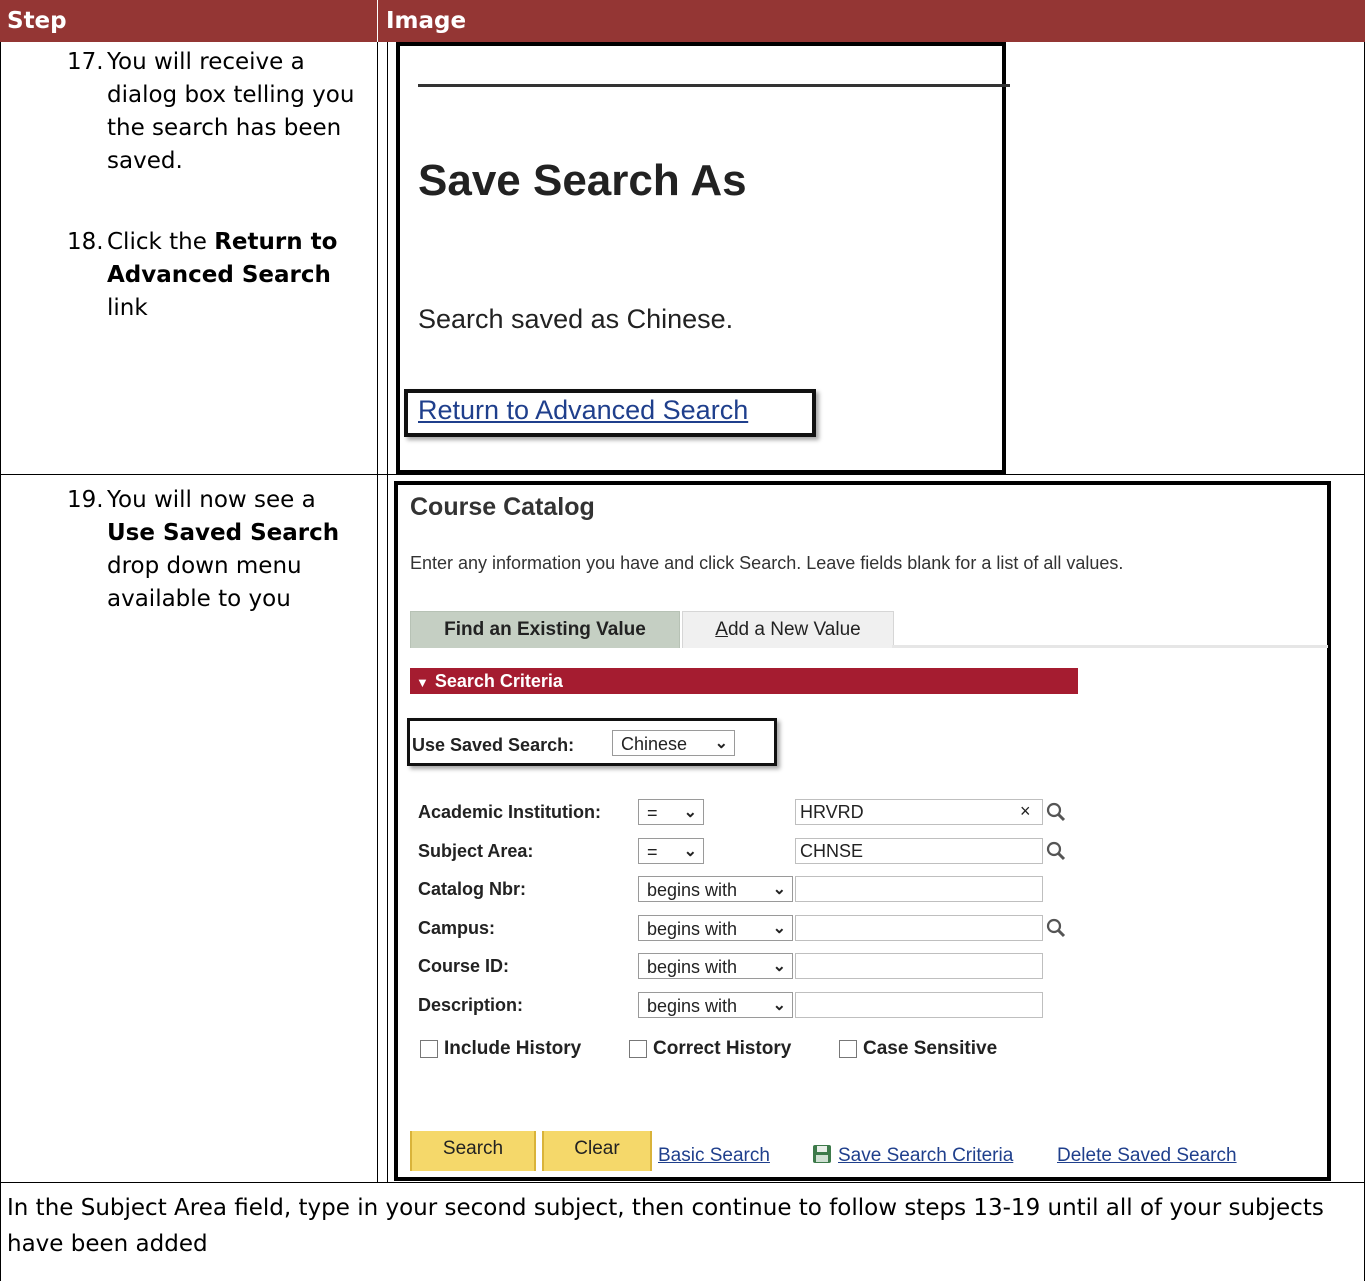 Image resolution: width=1365 pixels, height=1281 pixels. I want to click on save-icon, so click(822, 1154).